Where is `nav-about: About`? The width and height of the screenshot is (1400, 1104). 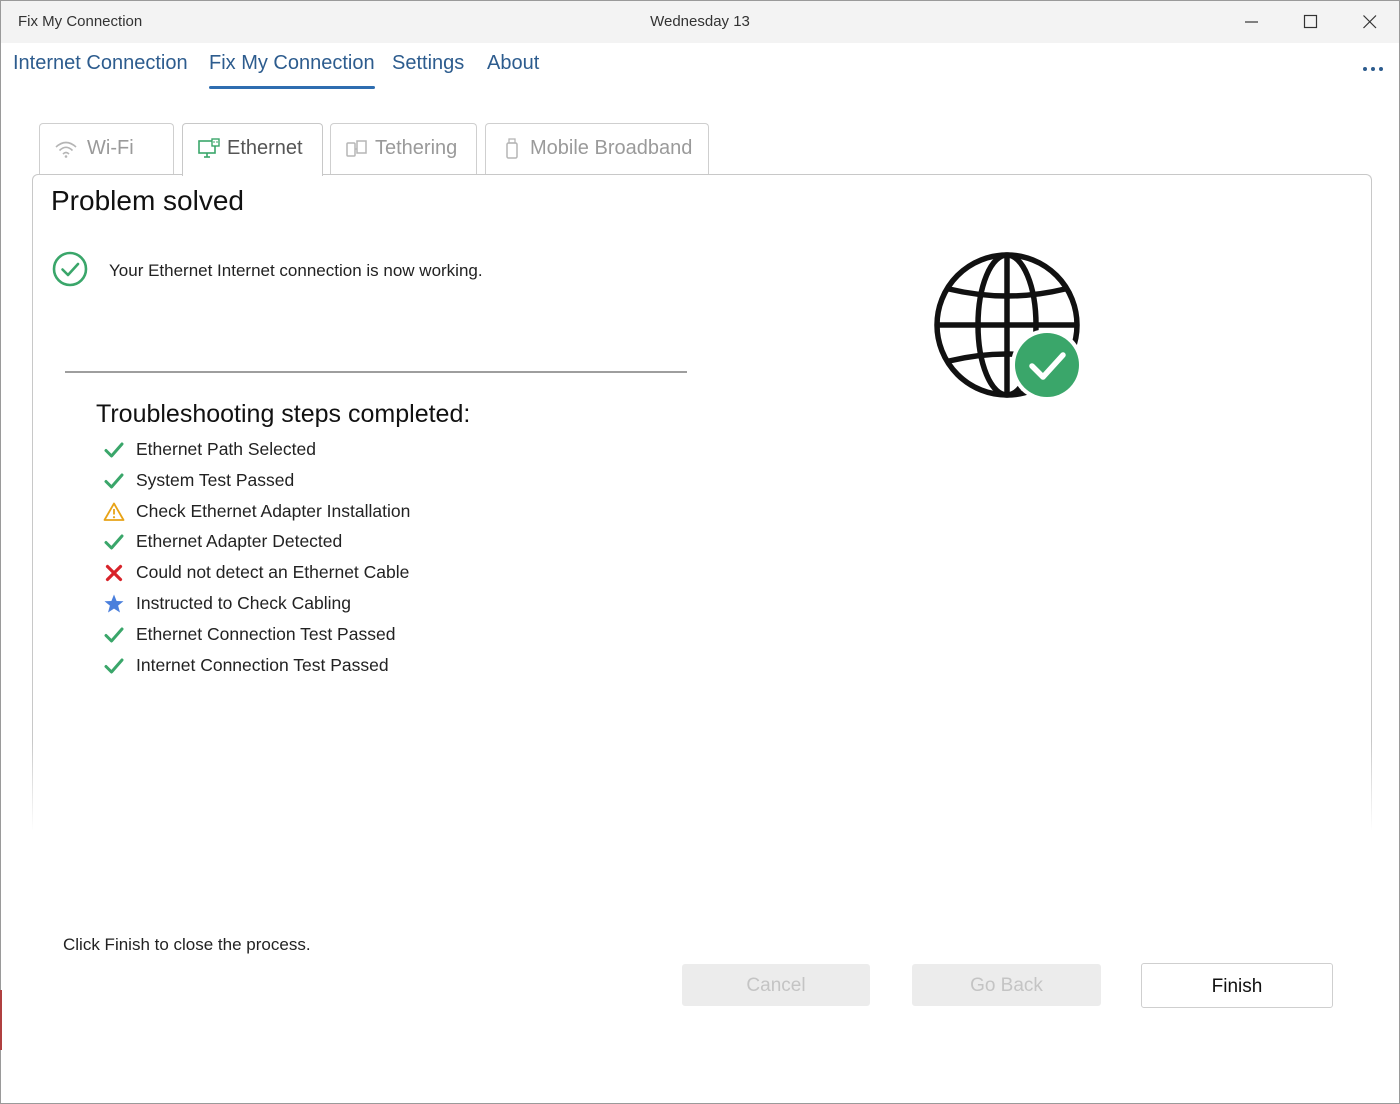
nav-about: About is located at coordinates (513, 63).